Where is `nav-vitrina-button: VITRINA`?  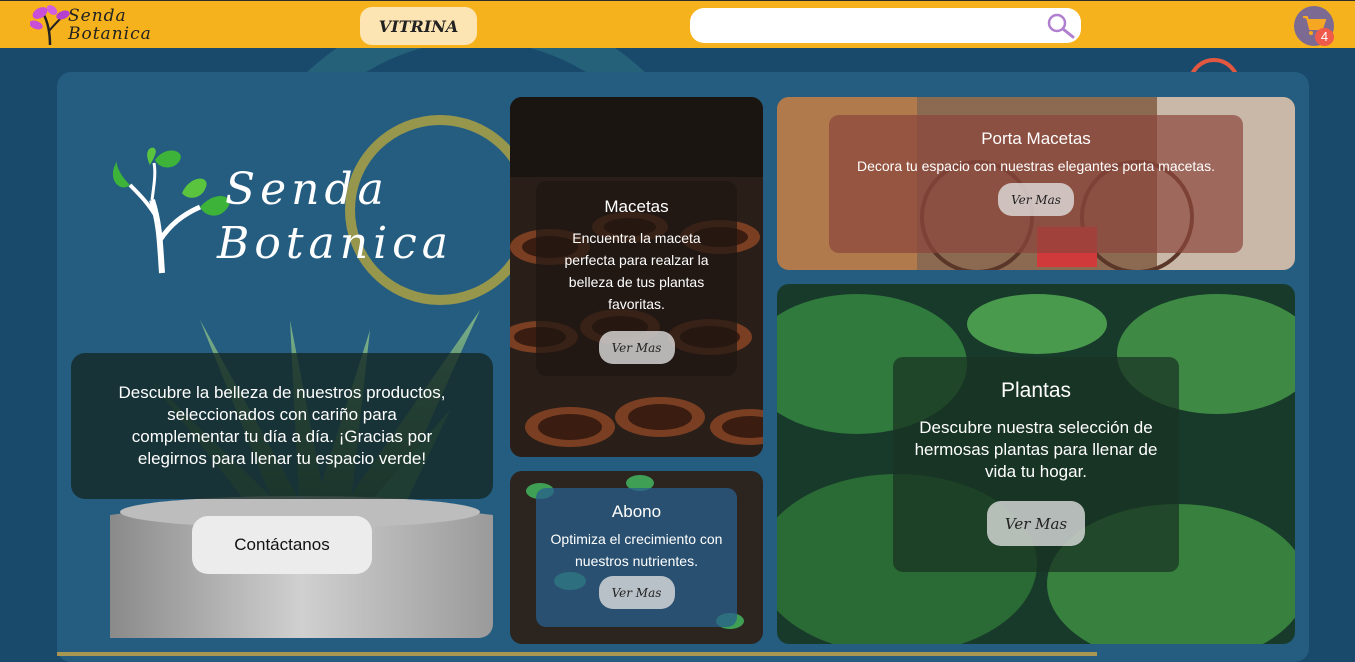 nav-vitrina-button: VITRINA is located at coordinates (418, 26).